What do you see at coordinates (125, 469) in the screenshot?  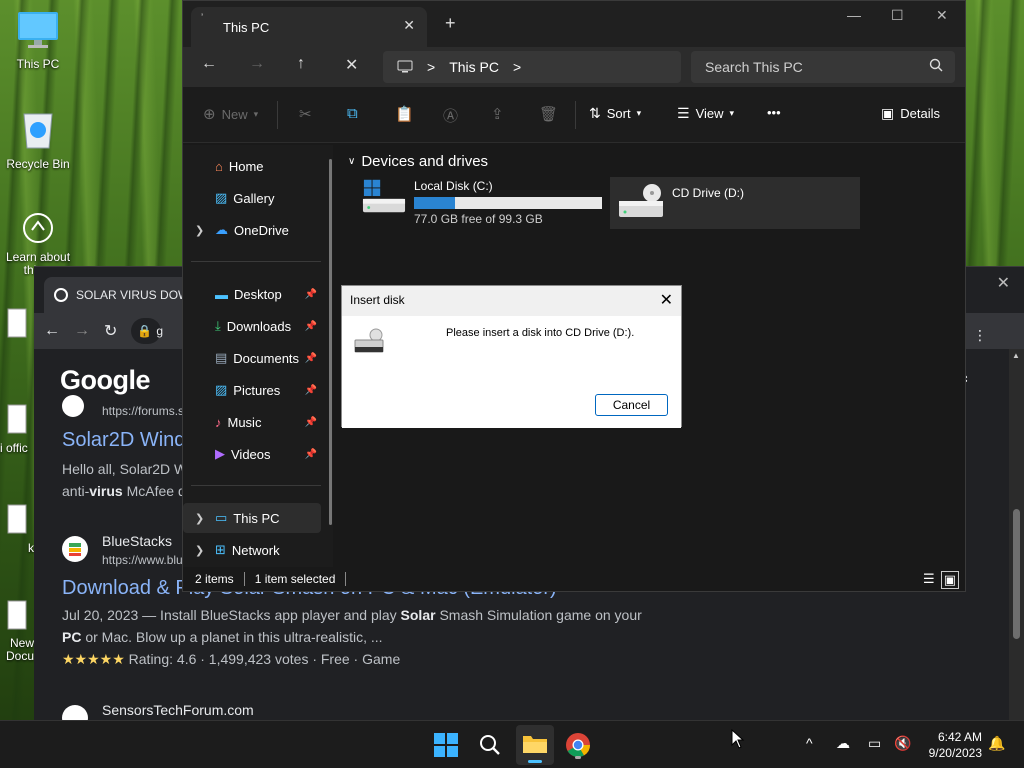 I see `snippet-text: Hello all, Solar2D W` at bounding box center [125, 469].